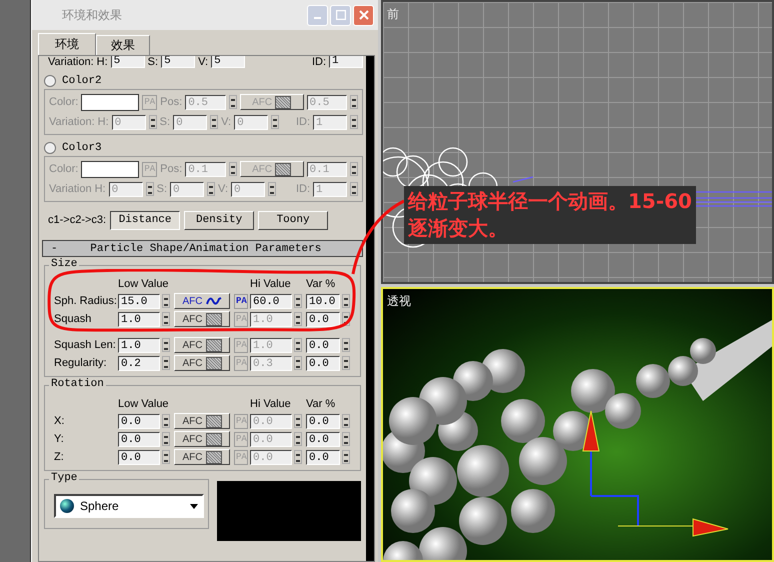 Image resolution: width=774 pixels, height=562 pixels. I want to click on viewport-label: 透视, so click(399, 301).